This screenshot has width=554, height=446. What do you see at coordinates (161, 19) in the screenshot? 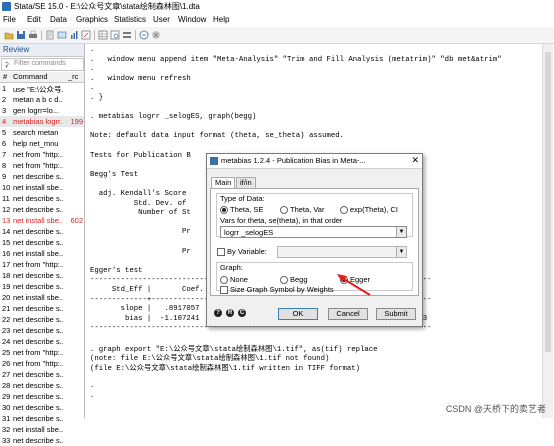
I see `menu-user: User` at bounding box center [161, 19].